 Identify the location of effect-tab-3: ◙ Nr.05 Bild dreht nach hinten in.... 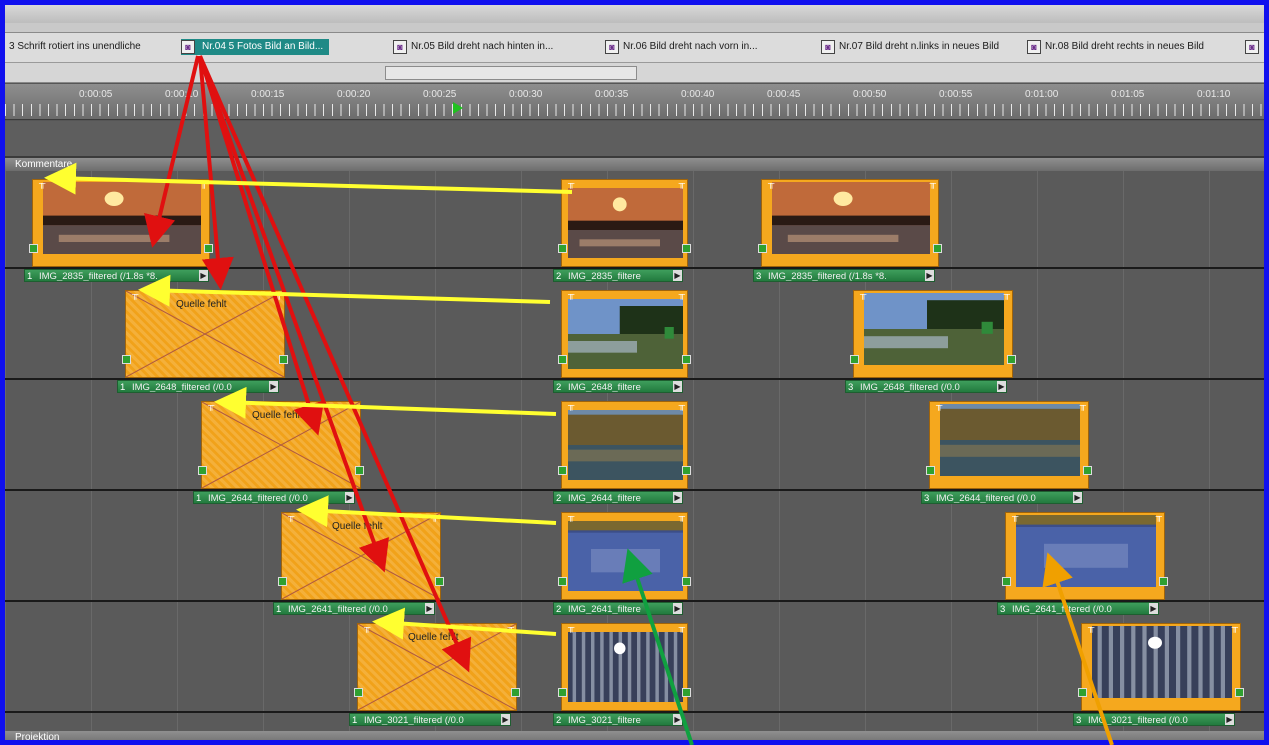
(473, 47).